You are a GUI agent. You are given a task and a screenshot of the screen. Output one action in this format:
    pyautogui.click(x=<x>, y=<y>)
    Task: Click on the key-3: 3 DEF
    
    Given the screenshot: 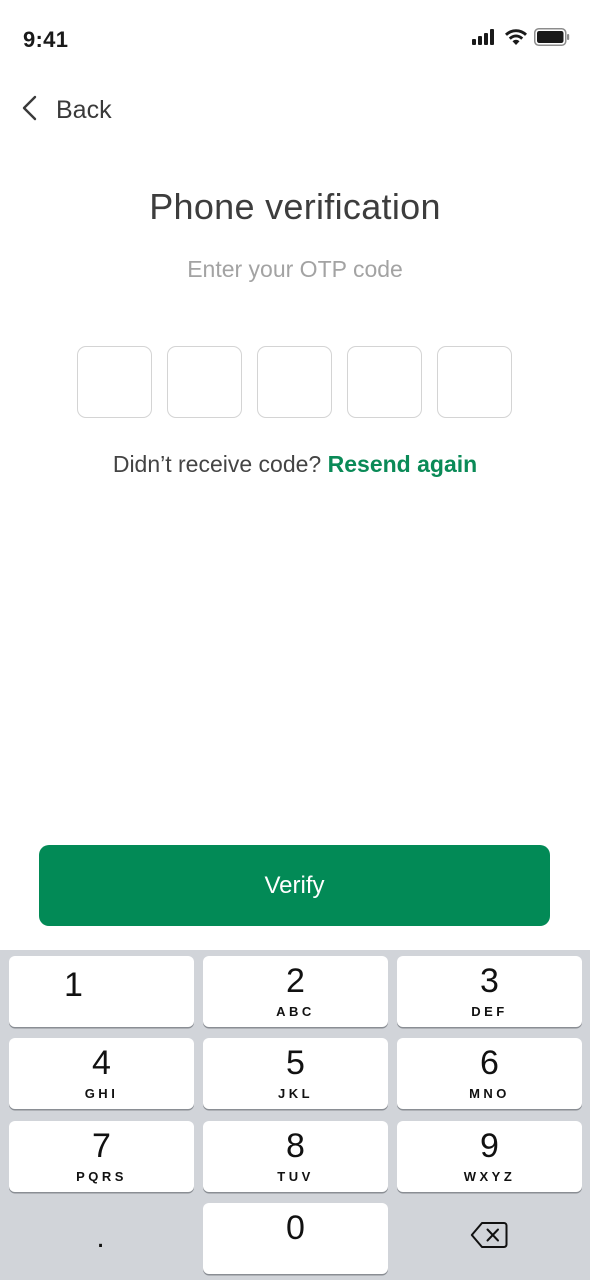 What is the action you would take?
    pyautogui.click(x=489, y=991)
    